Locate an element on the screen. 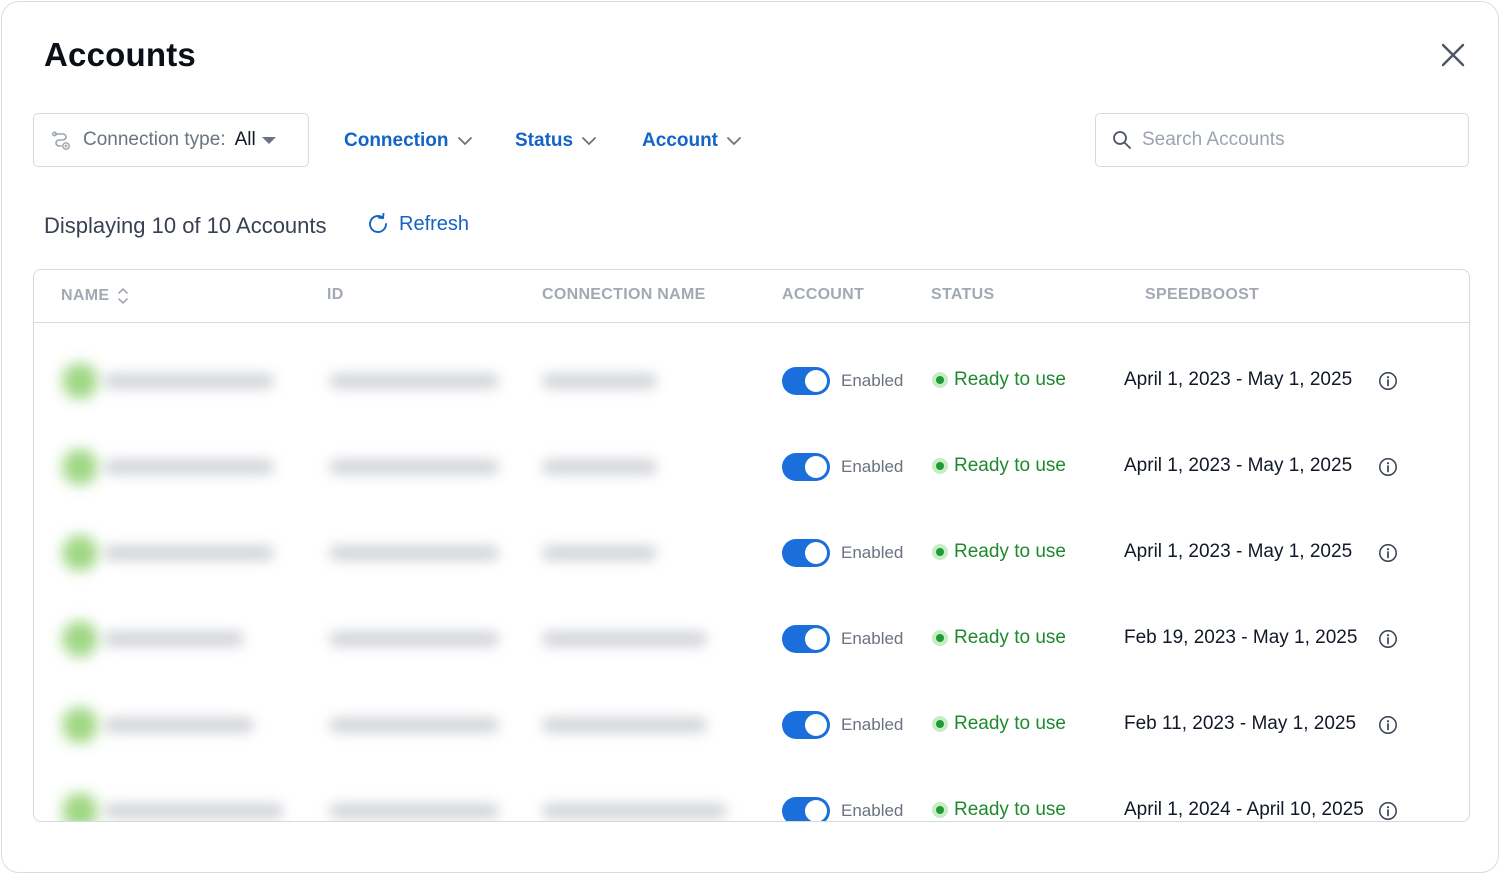  account-filter: Account is located at coordinates (692, 141).